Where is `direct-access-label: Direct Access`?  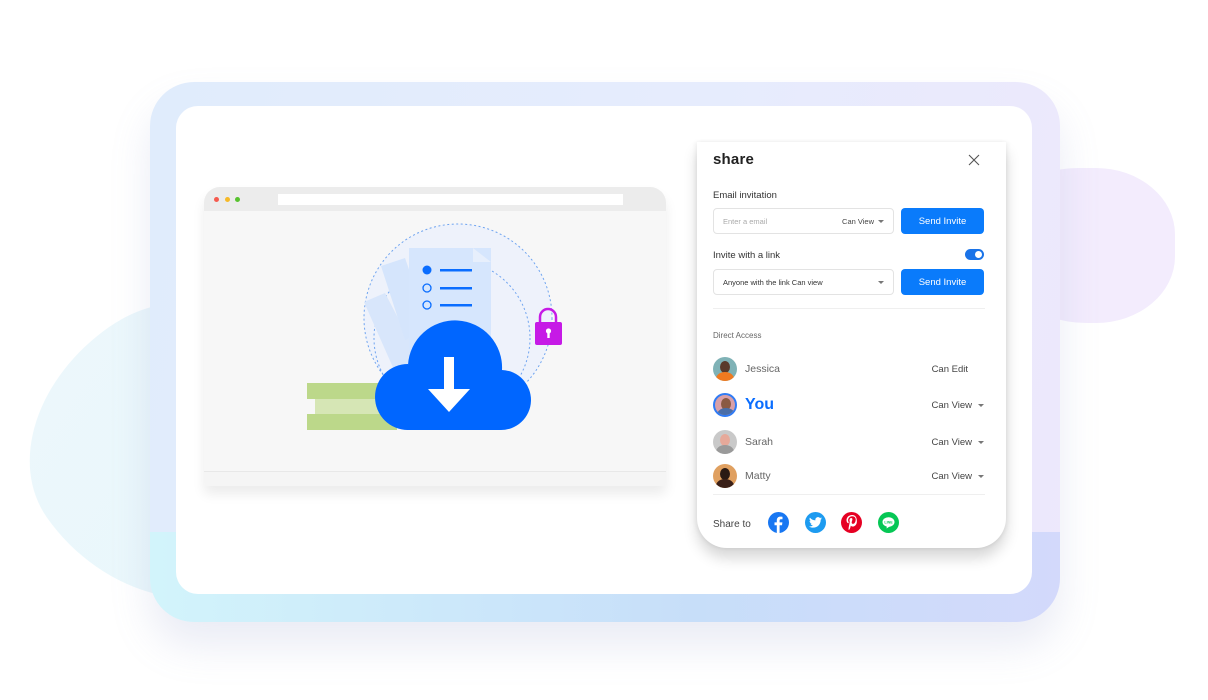 direct-access-label: Direct Access is located at coordinates (737, 335).